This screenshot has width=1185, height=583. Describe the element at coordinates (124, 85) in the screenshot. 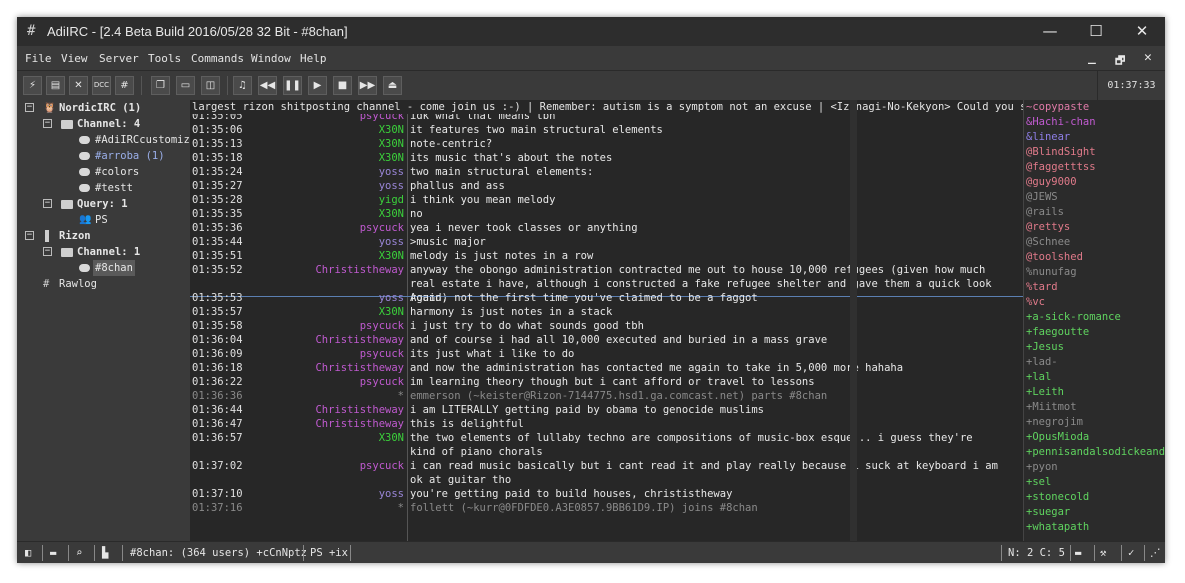

I see `channels-icon: #` at that location.